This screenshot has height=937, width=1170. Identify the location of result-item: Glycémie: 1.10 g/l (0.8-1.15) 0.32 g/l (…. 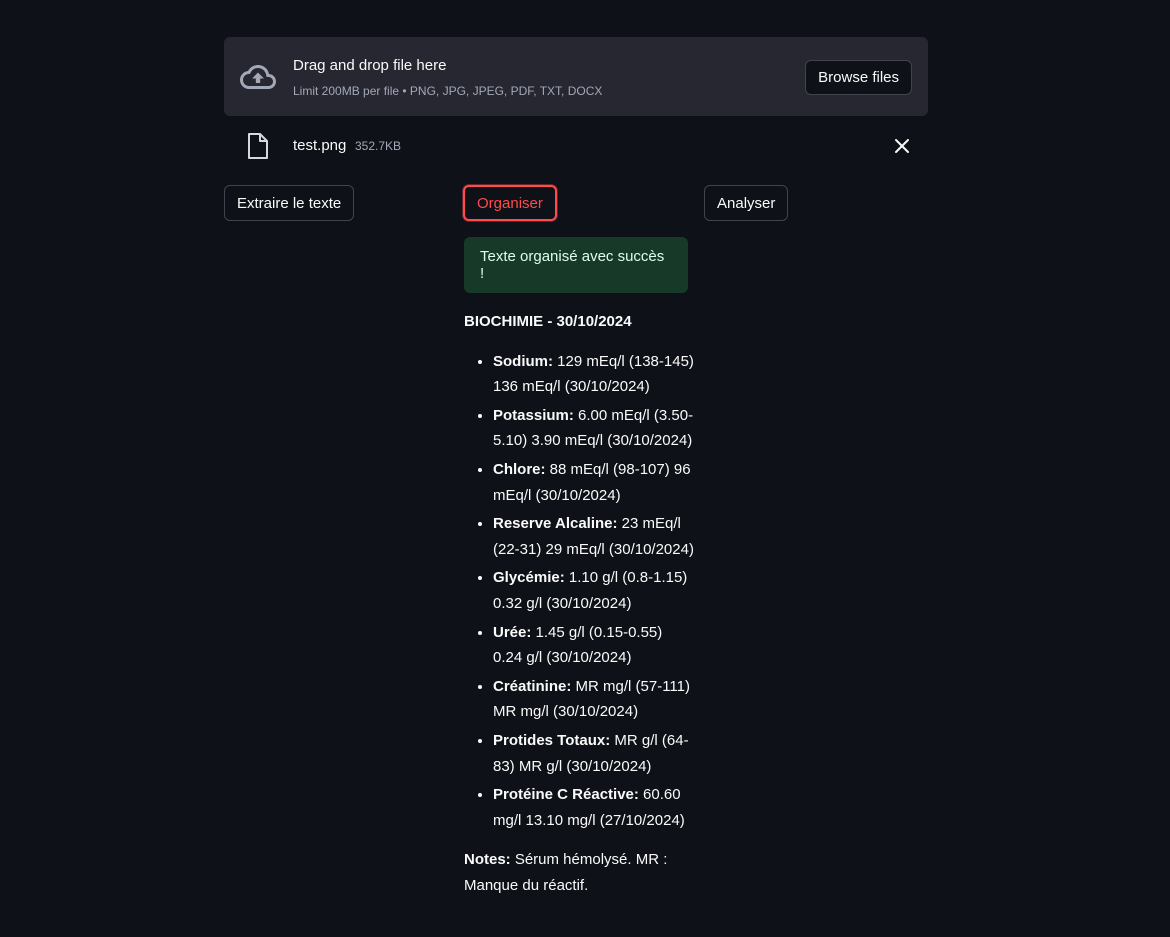
(593, 590).